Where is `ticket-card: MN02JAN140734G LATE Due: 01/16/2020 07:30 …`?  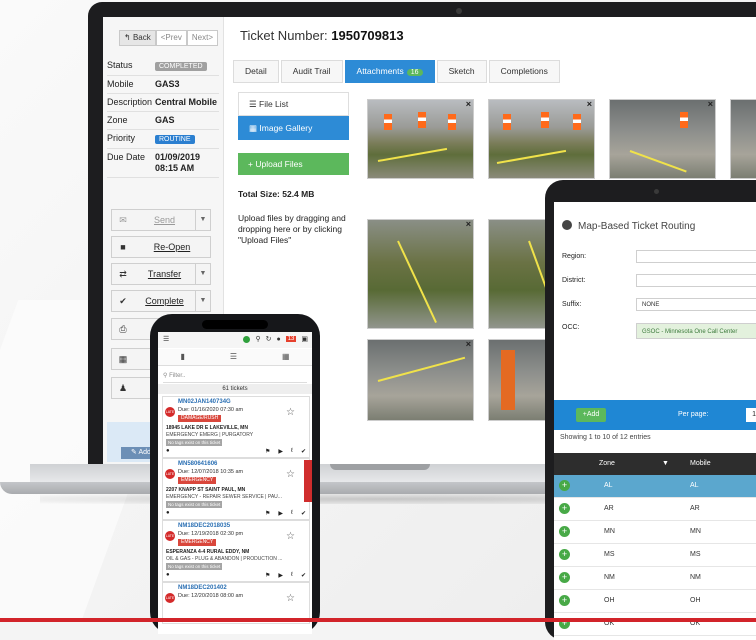
ticket-card: MN02JAN140734G LATE Due: 01/16/2020 07:30 … is located at coordinates (236, 427).